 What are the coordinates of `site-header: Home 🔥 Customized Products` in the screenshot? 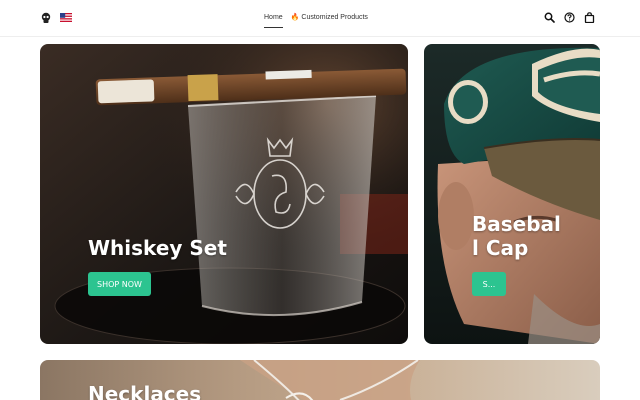 It's located at (320, 18).